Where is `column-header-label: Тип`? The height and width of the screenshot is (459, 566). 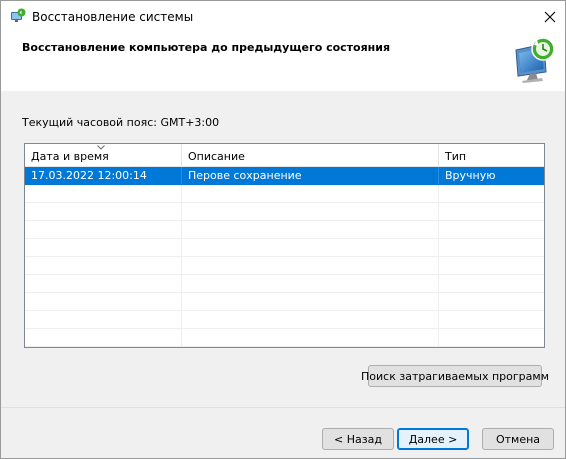 column-header-label: Тип is located at coordinates (456, 156).